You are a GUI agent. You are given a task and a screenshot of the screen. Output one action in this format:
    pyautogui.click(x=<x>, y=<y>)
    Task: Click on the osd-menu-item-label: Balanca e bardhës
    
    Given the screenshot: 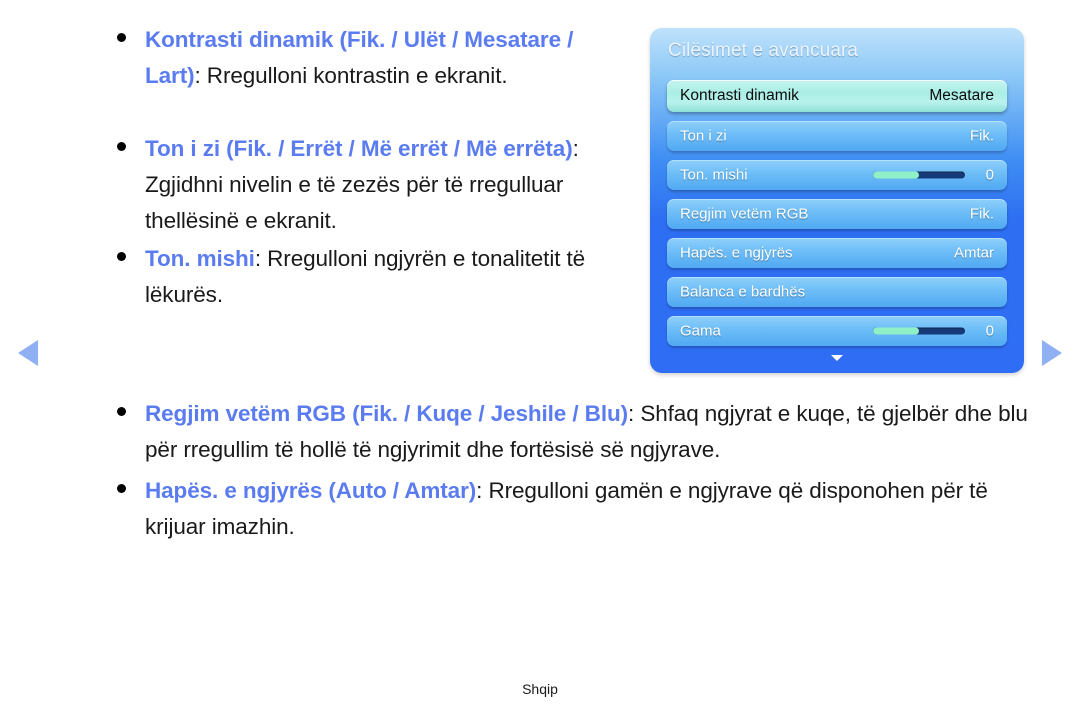 What is the action you would take?
    pyautogui.click(x=743, y=292)
    